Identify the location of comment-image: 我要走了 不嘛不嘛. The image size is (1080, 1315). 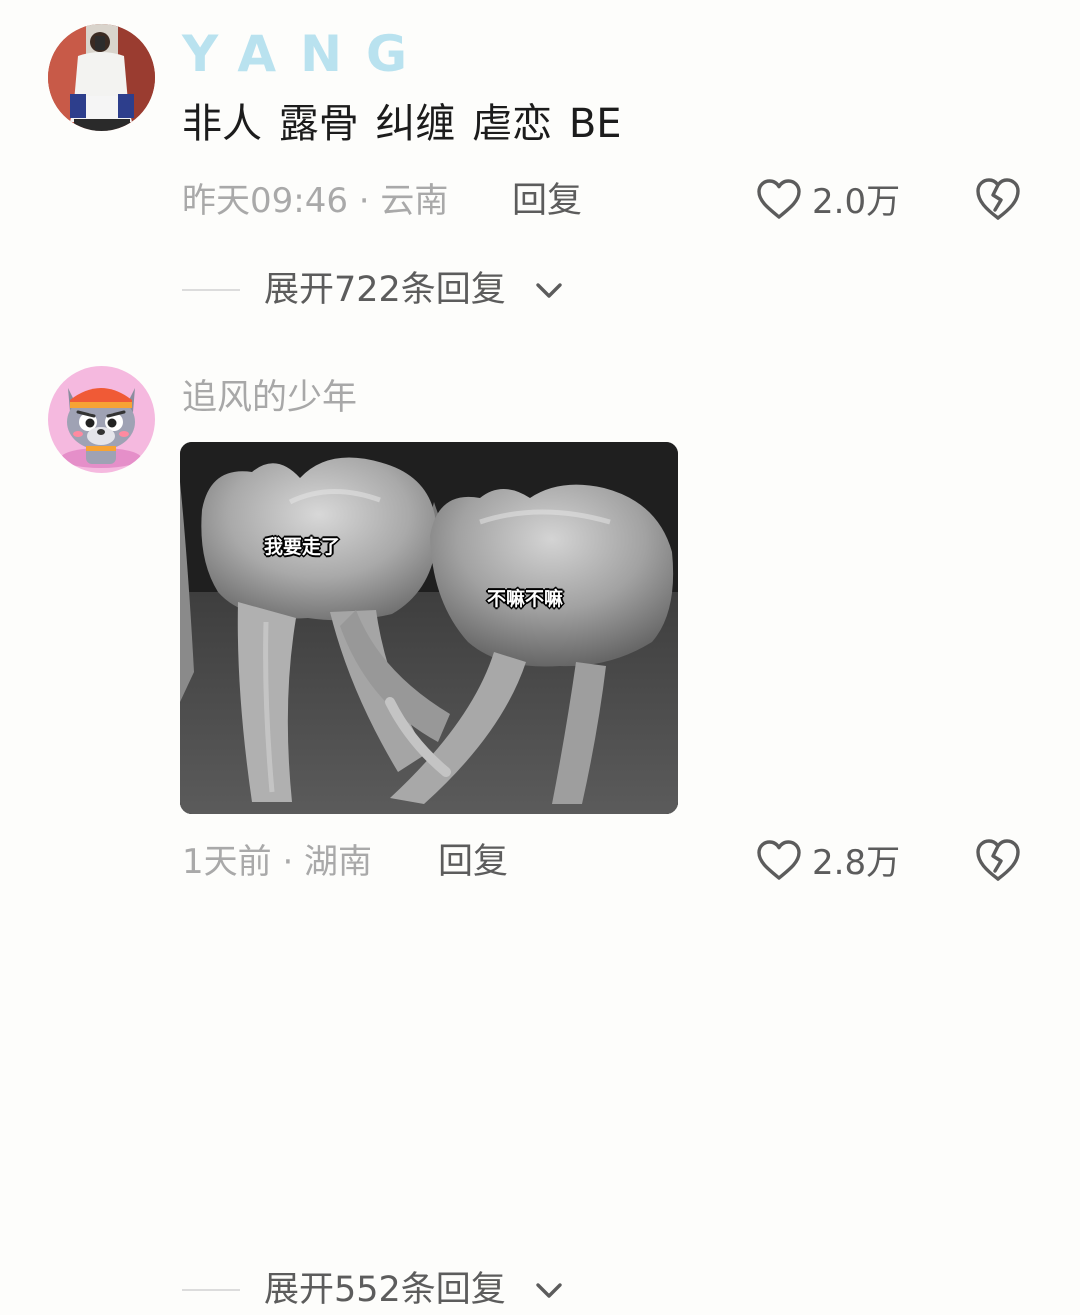
(429, 628).